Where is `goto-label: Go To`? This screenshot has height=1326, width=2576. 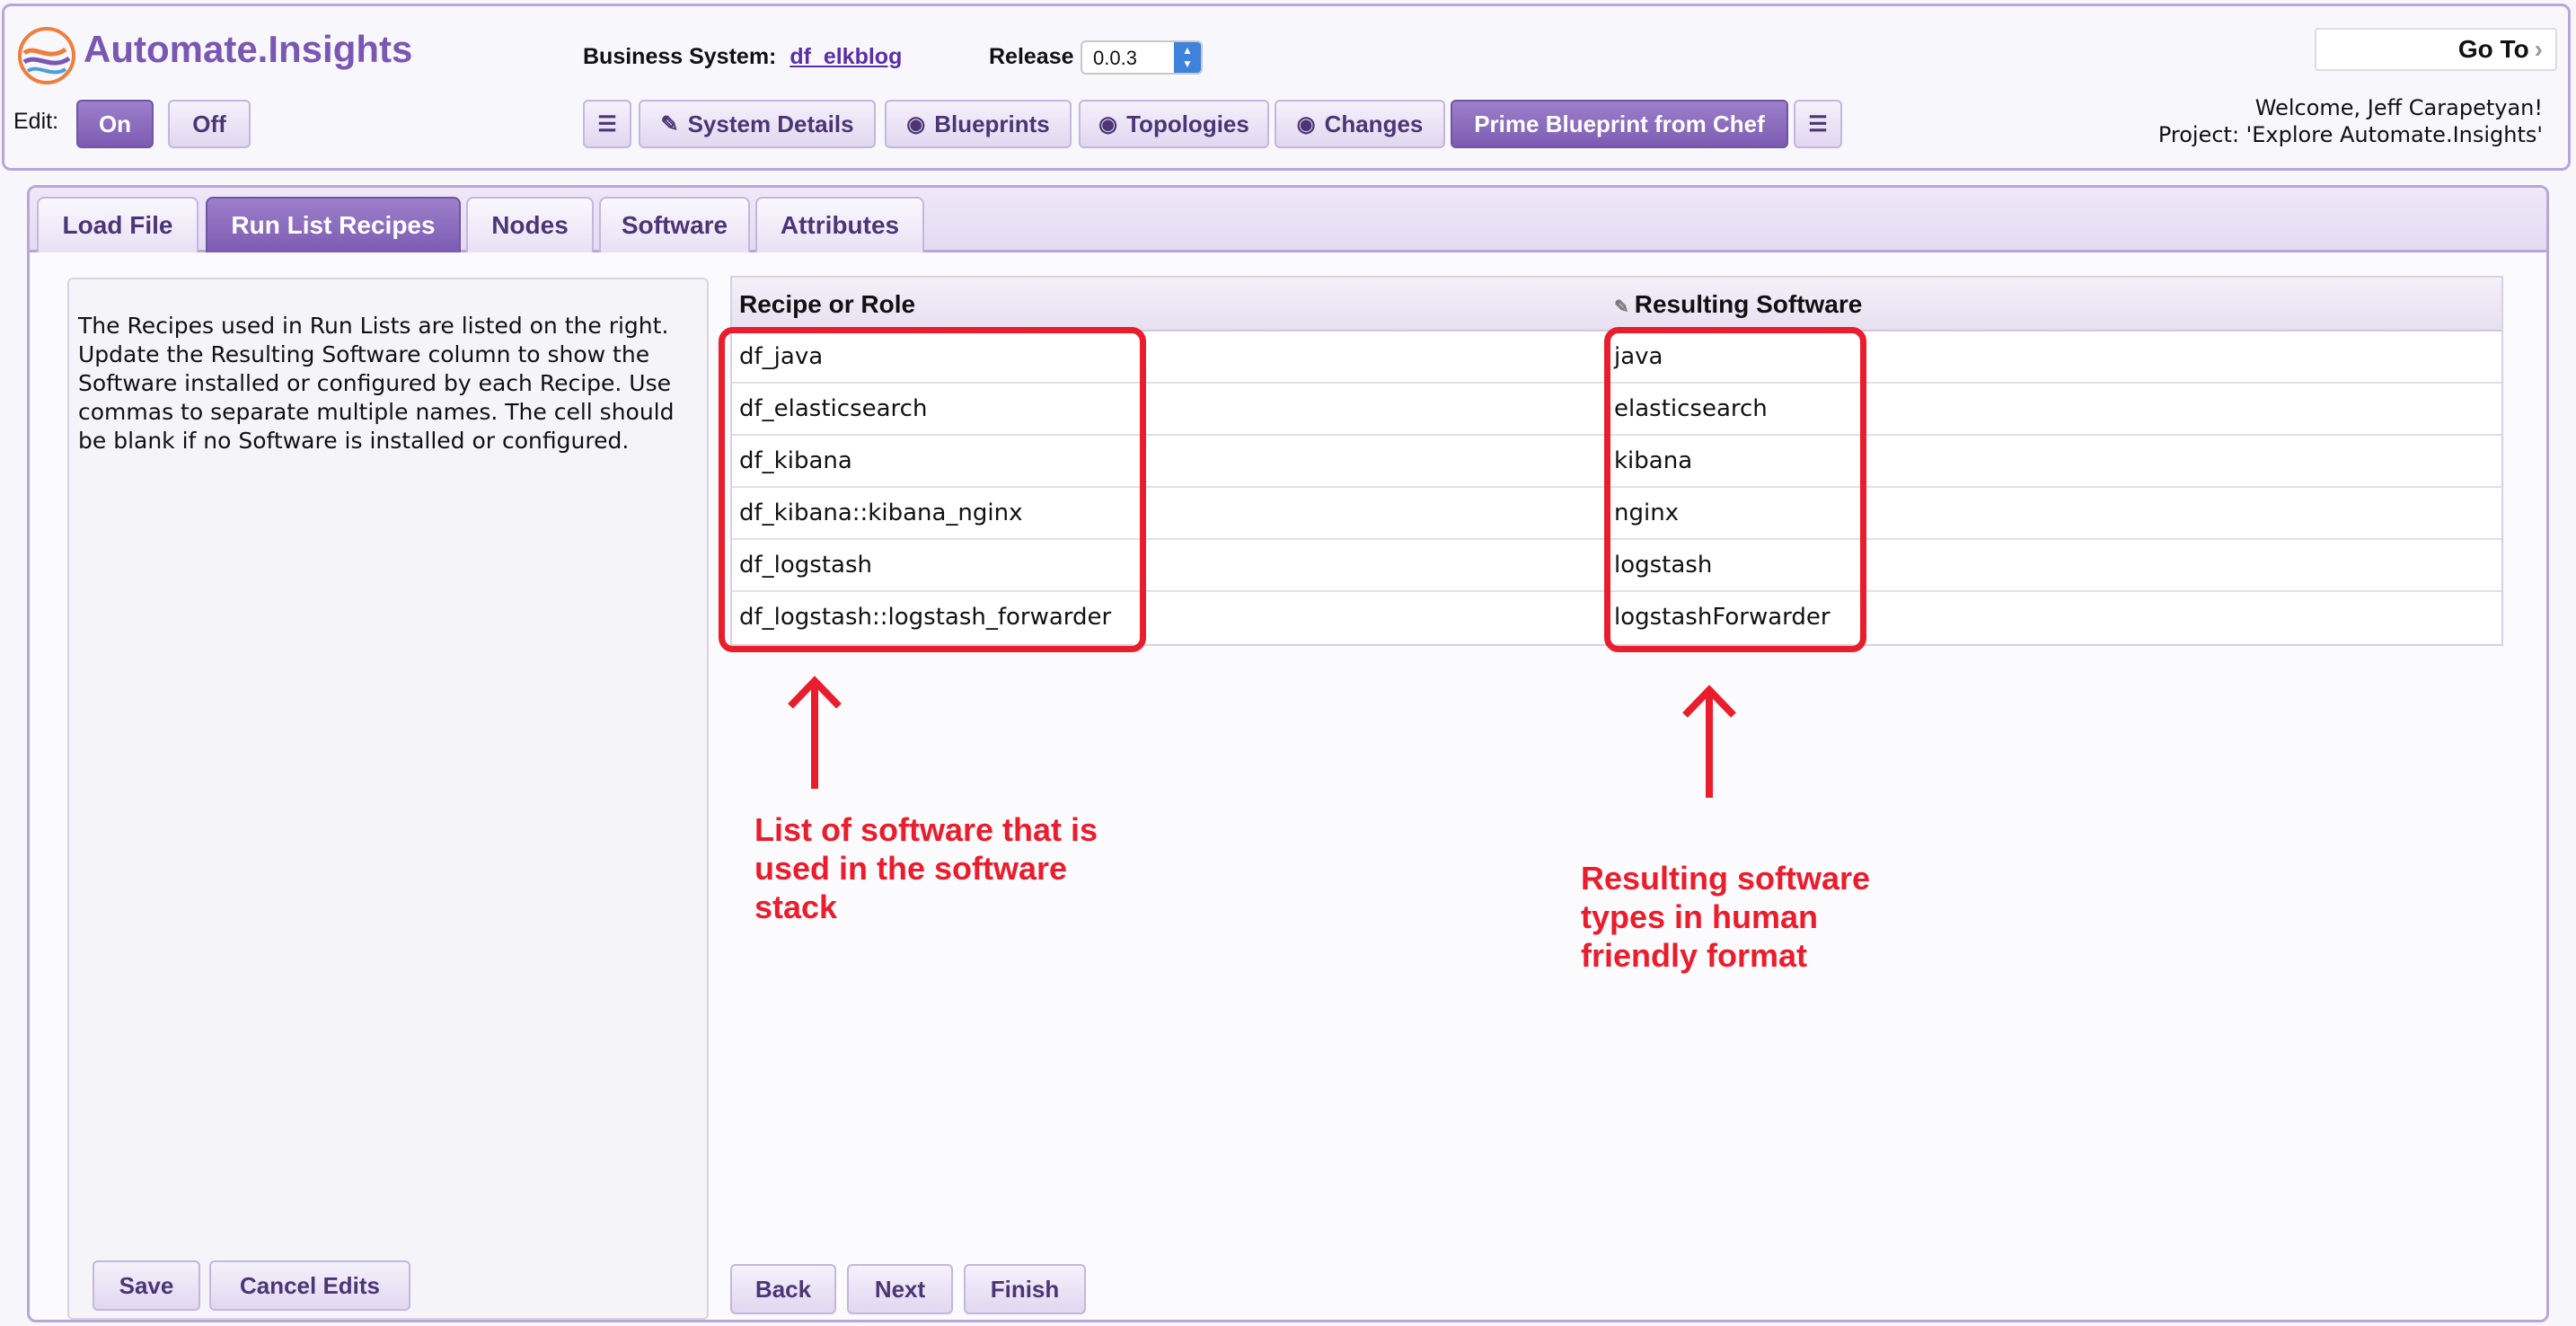
goto-label: Go To is located at coordinates (2493, 49).